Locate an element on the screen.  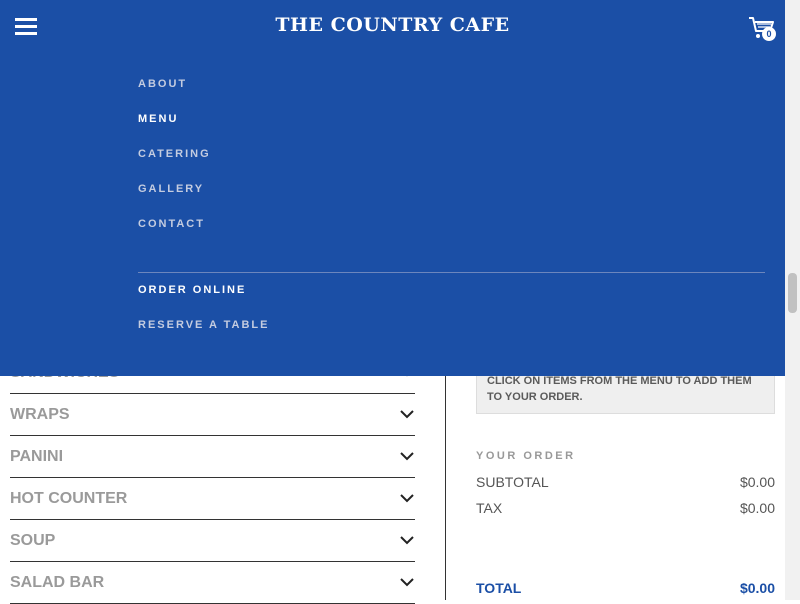
scrollbar-thumb is located at coordinates (792, 293).